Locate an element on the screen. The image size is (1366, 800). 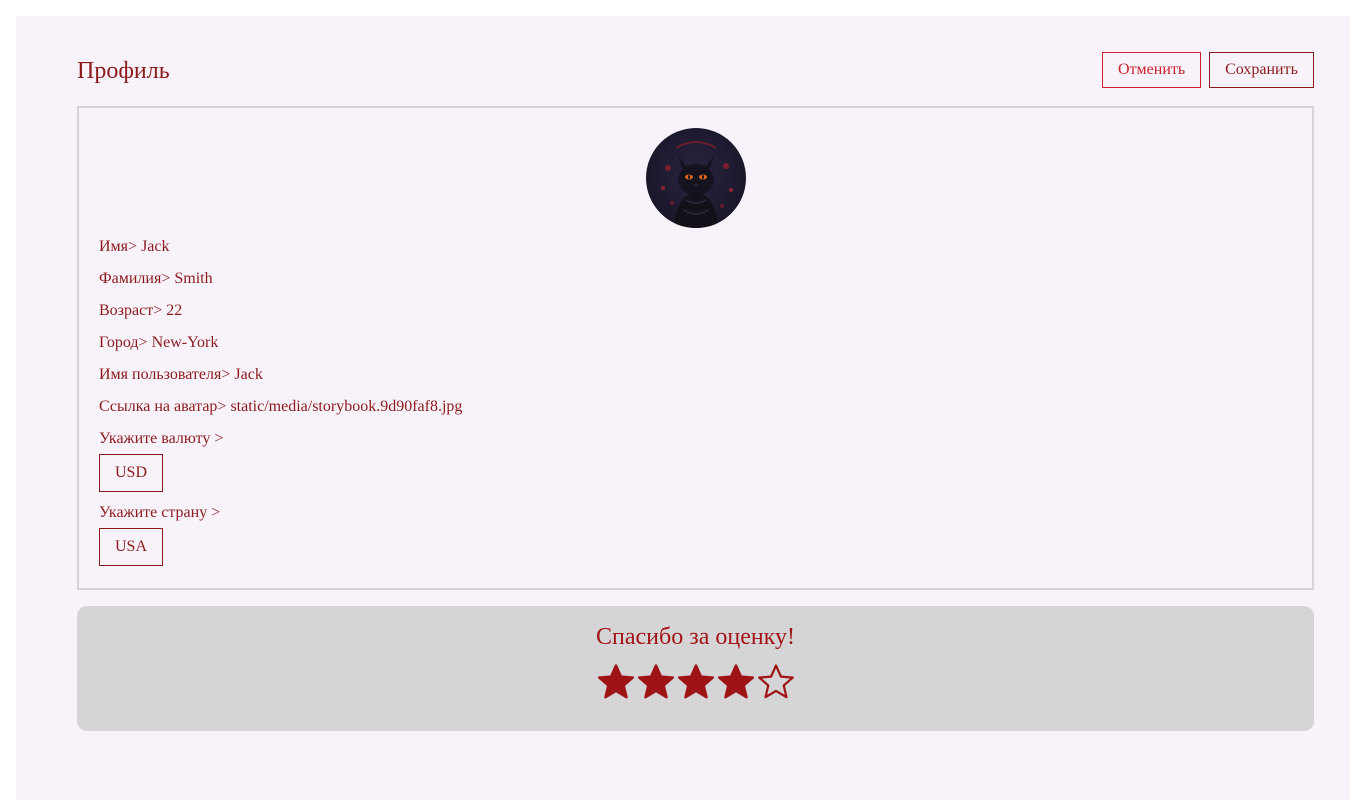
avatar is located at coordinates (696, 178).